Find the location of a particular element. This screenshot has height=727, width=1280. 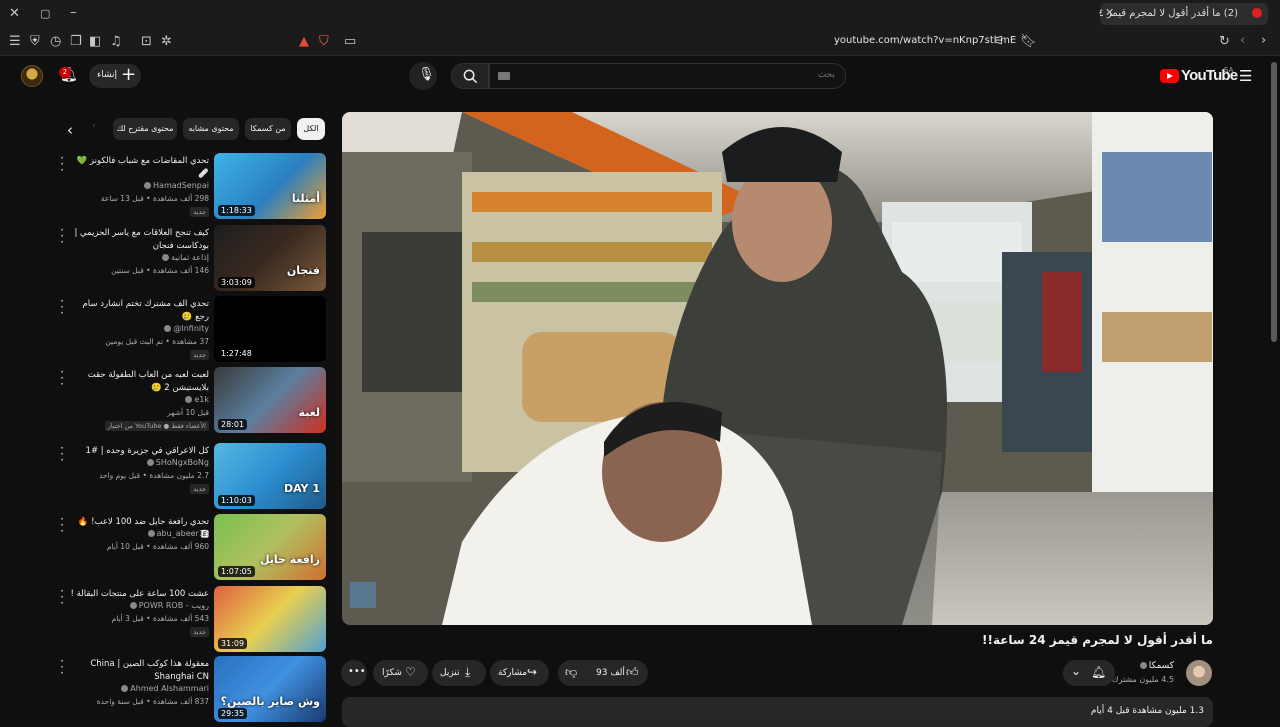

menu-icon: ☰ is located at coordinates (15, 42).